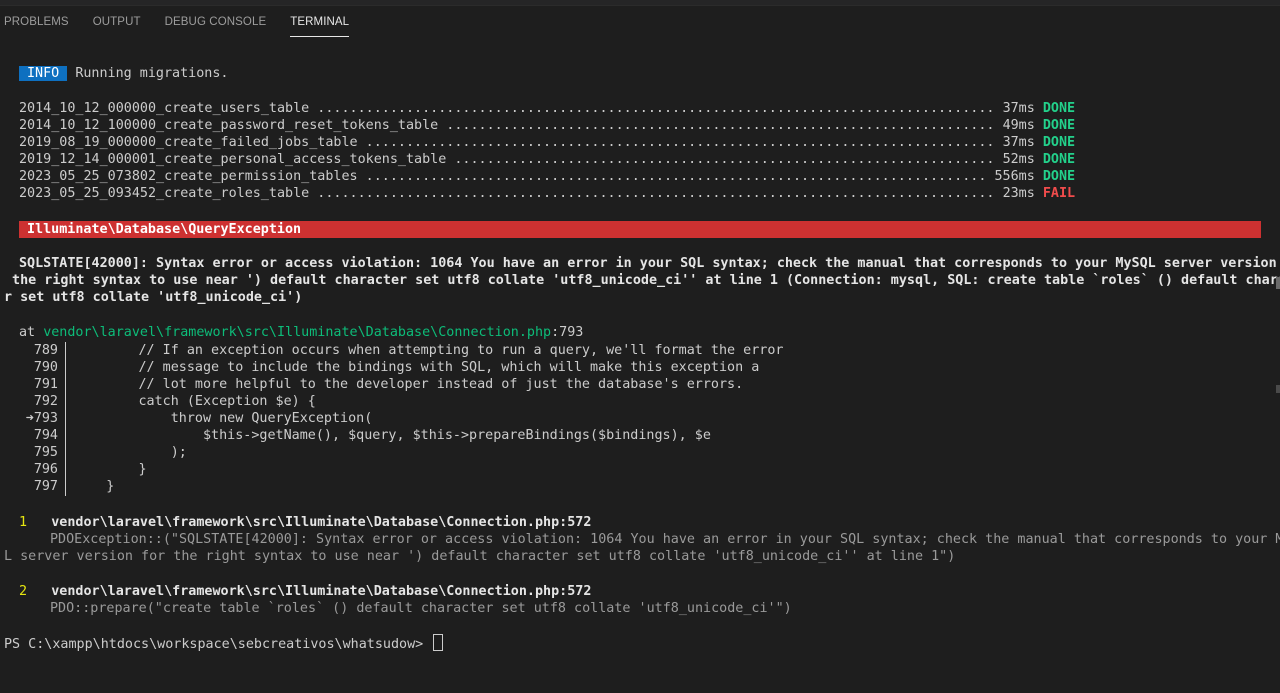  What do you see at coordinates (45, 401) in the screenshot?
I see `code-line-number: 792` at bounding box center [45, 401].